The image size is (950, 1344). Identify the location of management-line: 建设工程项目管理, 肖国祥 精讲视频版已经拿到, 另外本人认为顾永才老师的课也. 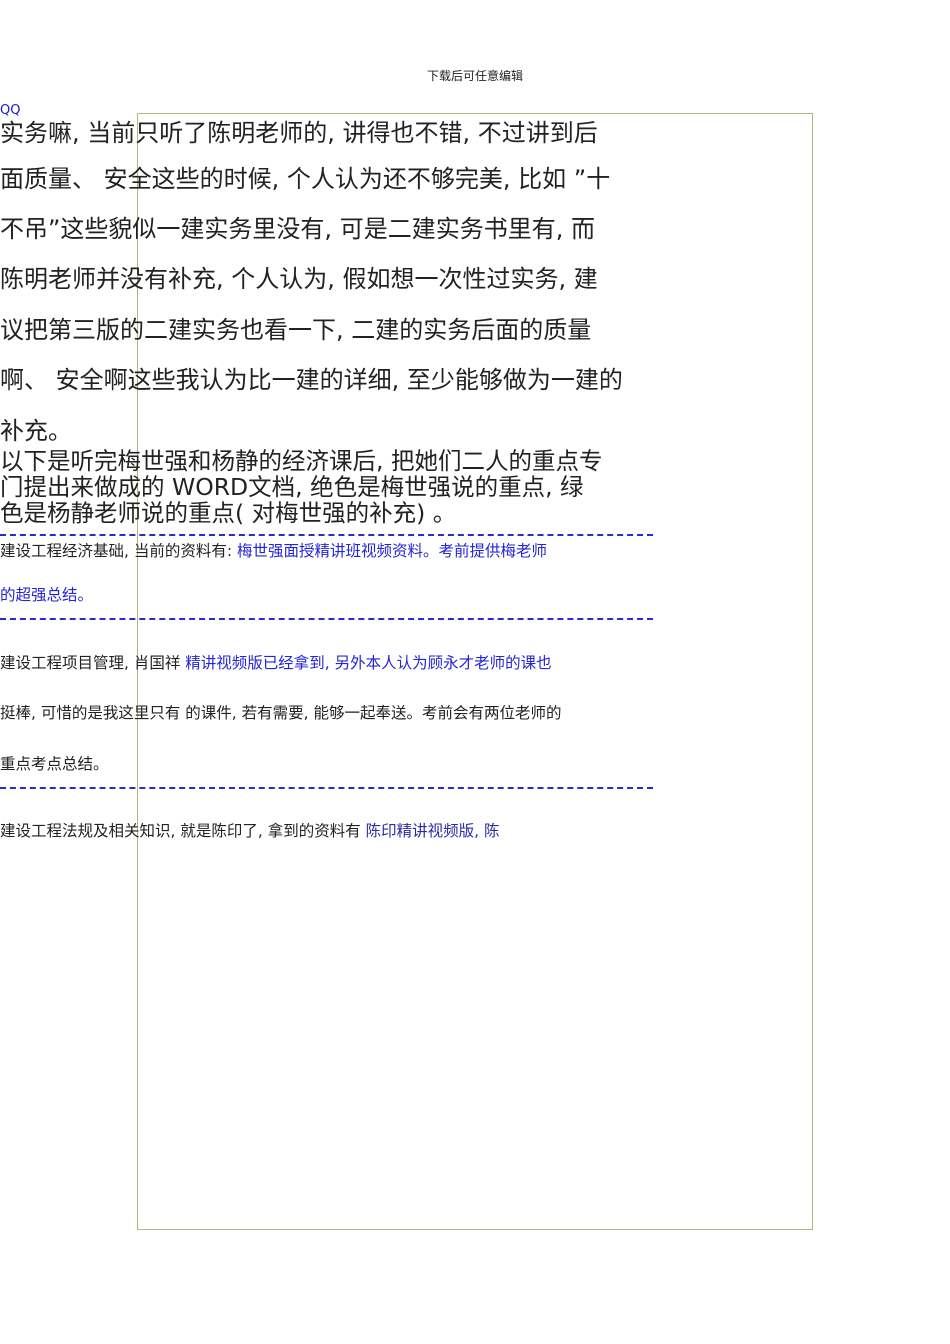
(276, 663).